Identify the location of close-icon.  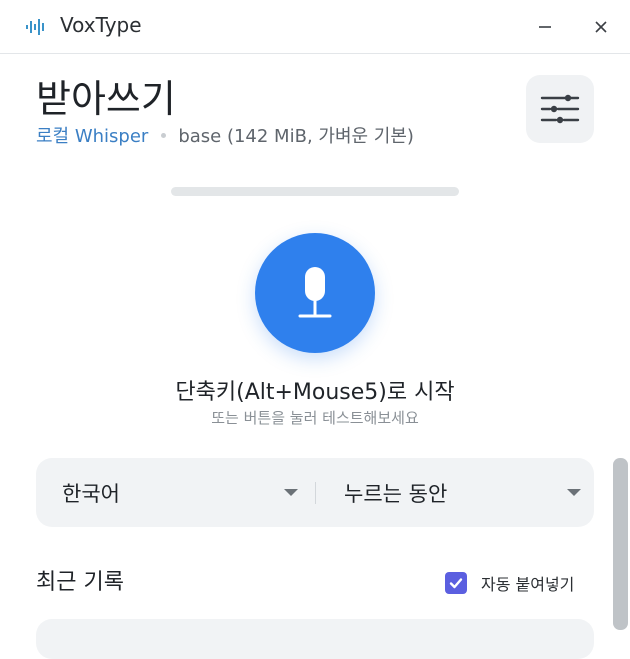
(601, 27).